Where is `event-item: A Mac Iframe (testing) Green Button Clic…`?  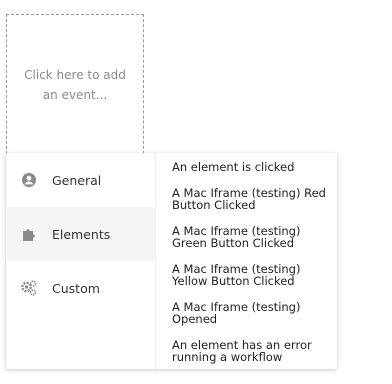
event-item: A Mac Iframe (testing) Green Button Clic… is located at coordinates (252, 237).